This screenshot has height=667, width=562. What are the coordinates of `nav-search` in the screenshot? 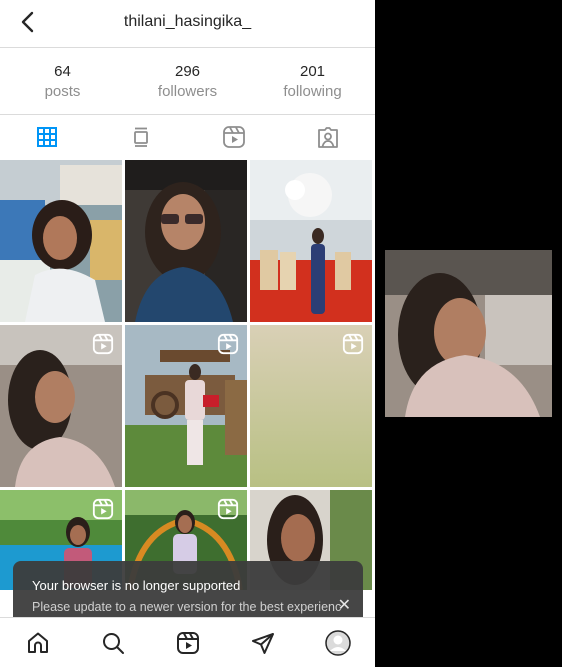 It's located at (112, 642).